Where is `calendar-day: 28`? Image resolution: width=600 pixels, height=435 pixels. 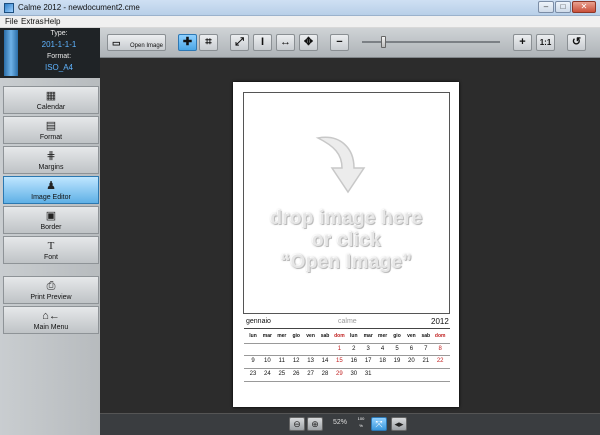
calendar-day: 28 is located at coordinates (325, 374).